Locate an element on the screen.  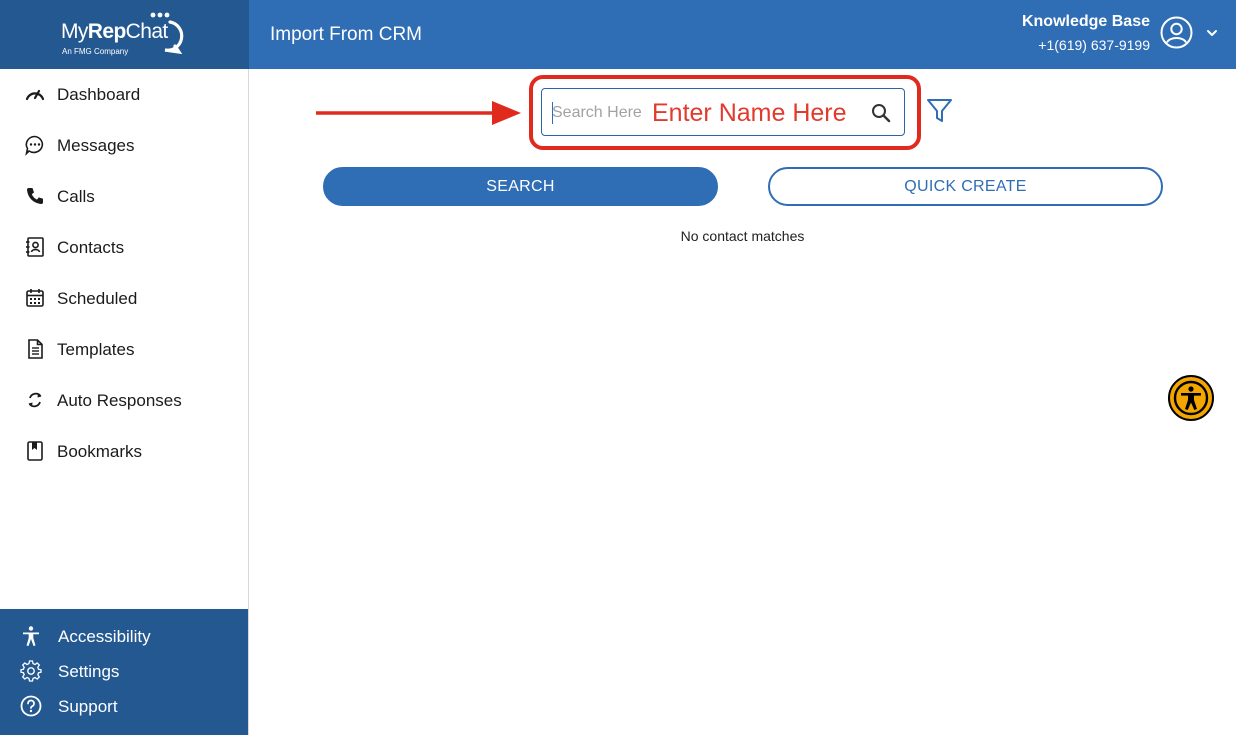
sidebar-footer: Accessibility Settings Support is located at coordinates (124, 672).